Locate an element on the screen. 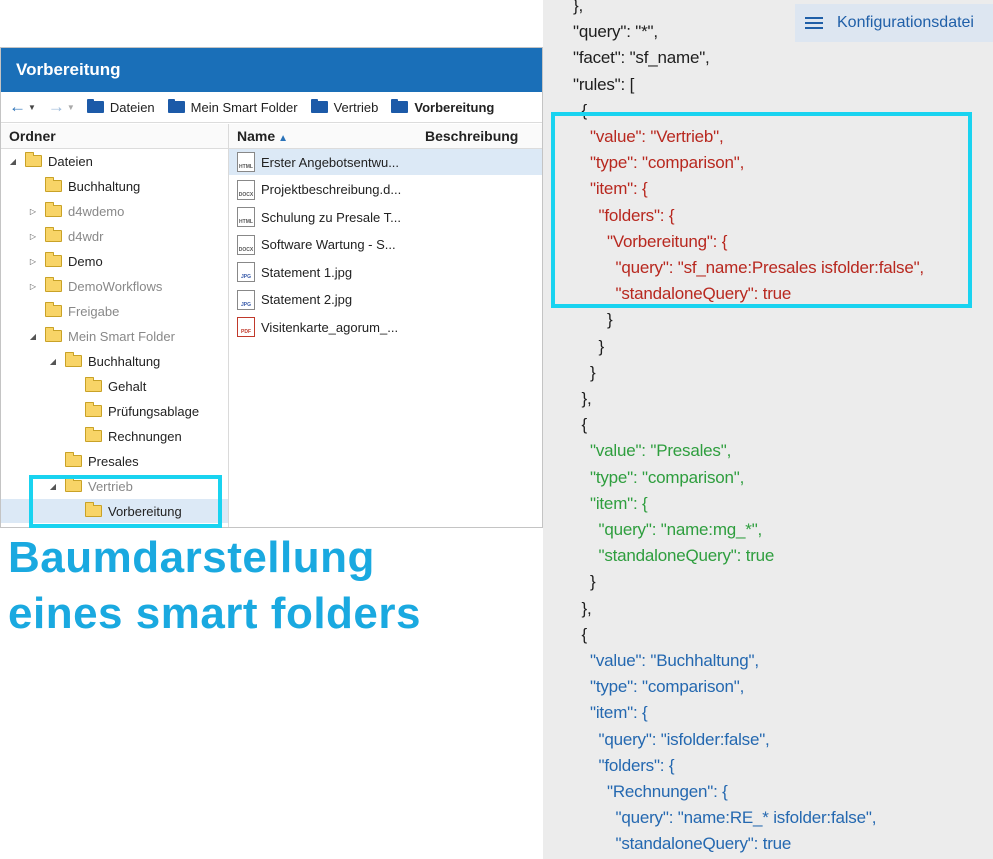 The width and height of the screenshot is (993, 859). tree-item: ▷ d4wdemo is located at coordinates (114, 211).